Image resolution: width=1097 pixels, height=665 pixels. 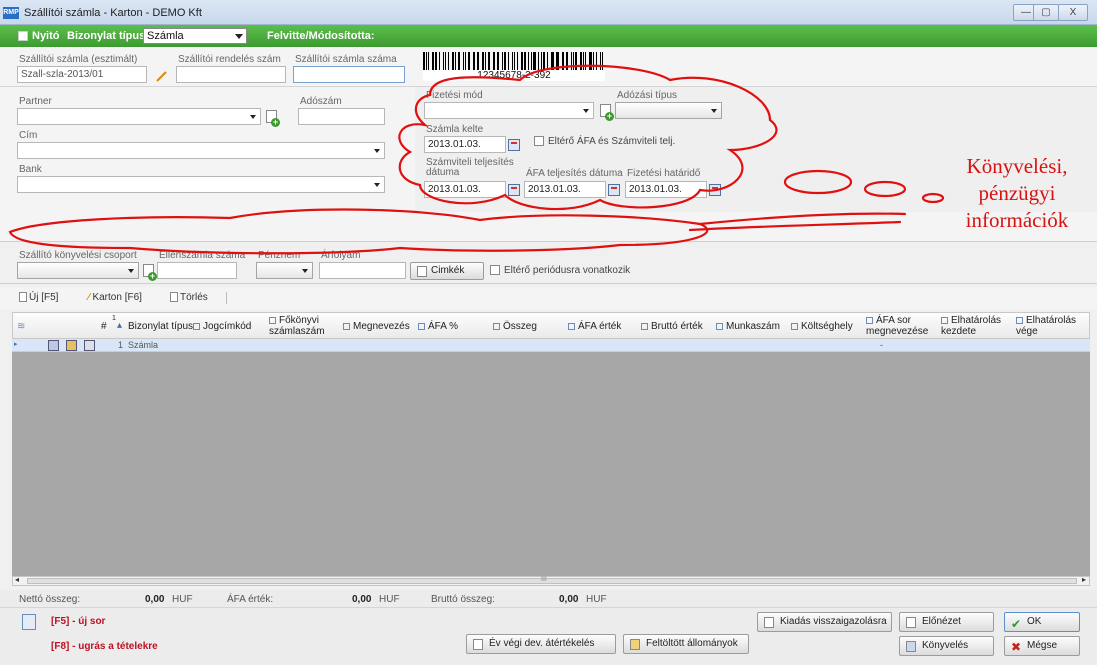 I want to click on cim-select, so click(x=201, y=150).